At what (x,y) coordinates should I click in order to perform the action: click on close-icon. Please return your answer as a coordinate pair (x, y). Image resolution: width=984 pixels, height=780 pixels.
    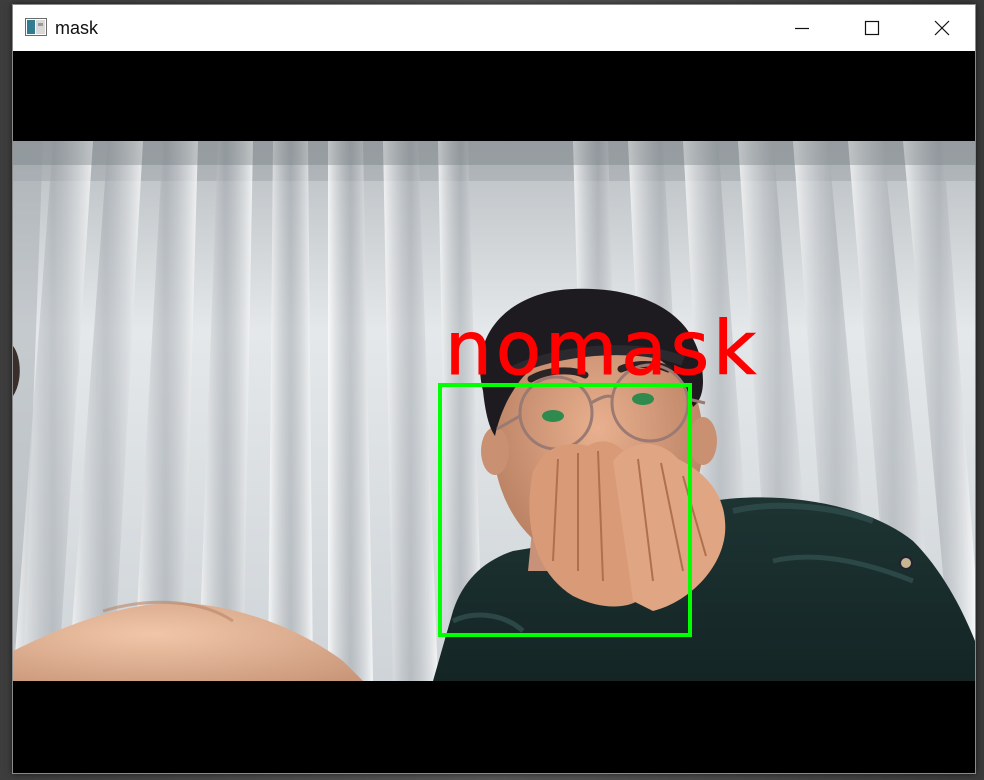
    Looking at the image, I should click on (942, 28).